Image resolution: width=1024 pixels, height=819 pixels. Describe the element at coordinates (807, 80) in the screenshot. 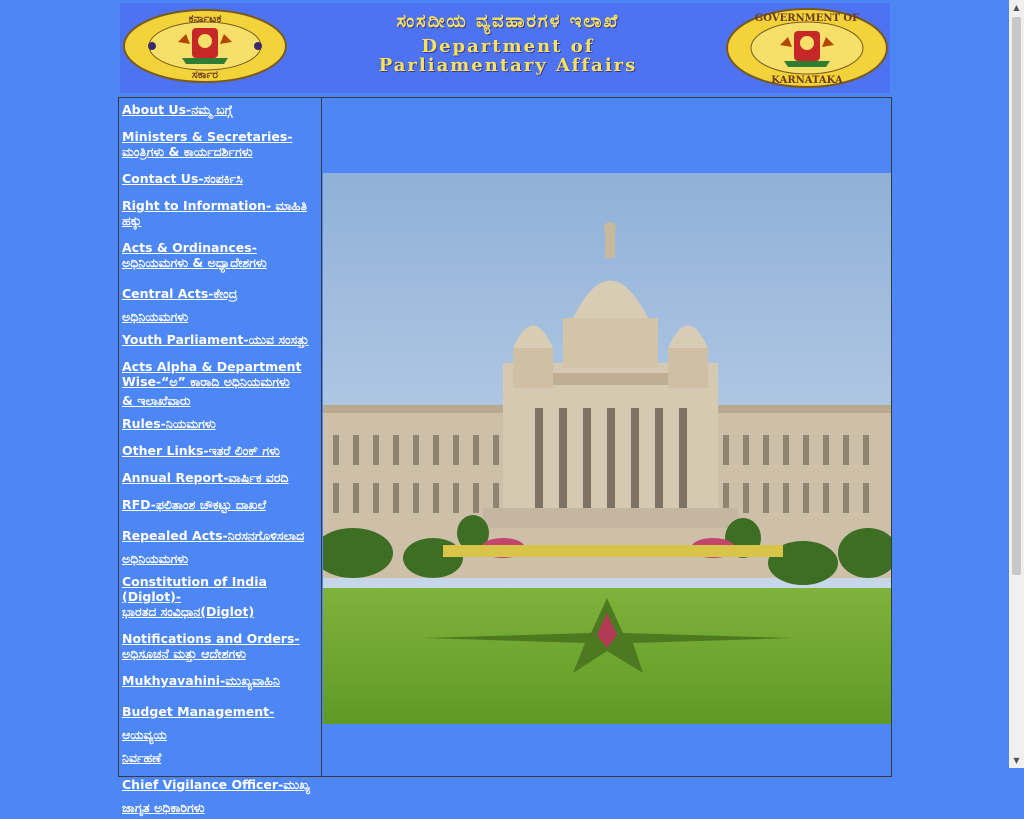

I see `right-seal-bottom-text: KARNATAKA` at that location.